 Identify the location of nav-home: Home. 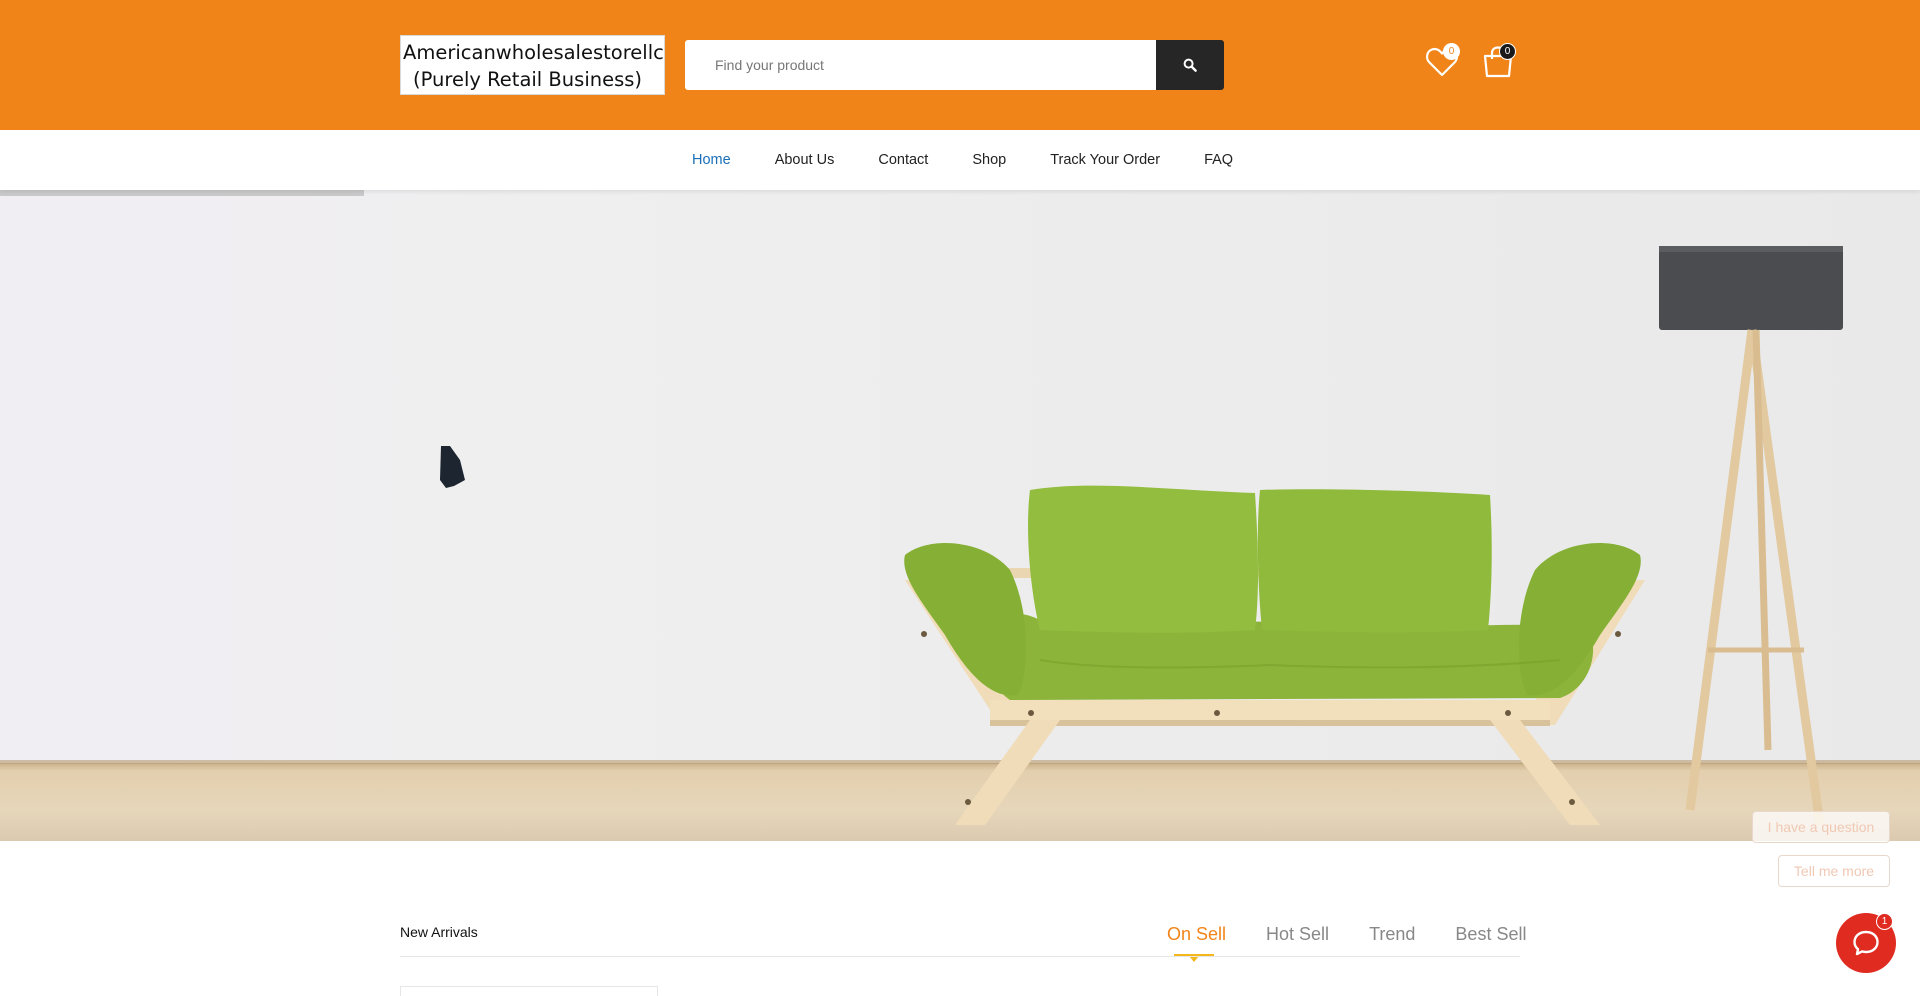
(711, 160).